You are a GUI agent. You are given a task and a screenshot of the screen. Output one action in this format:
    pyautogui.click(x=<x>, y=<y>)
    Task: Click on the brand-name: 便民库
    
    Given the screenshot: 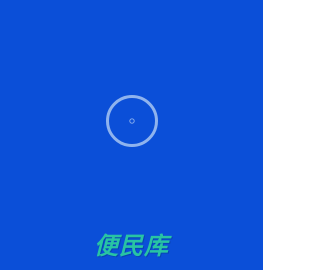 What is the action you would take?
    pyautogui.click(x=131, y=246)
    